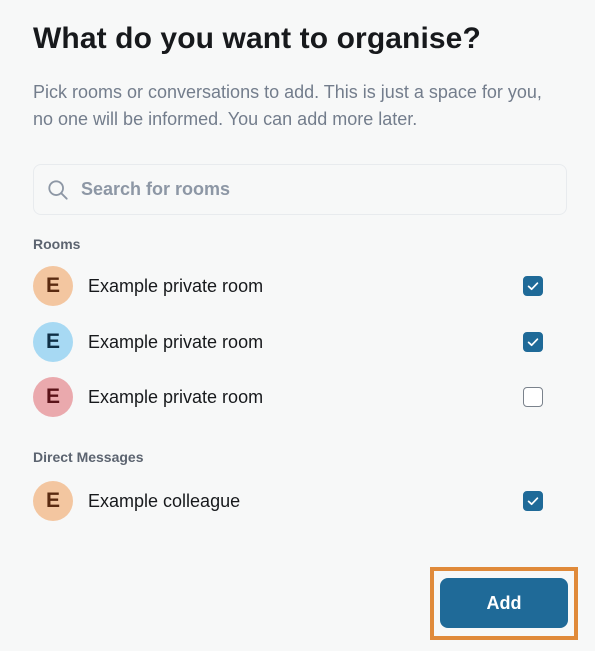 This screenshot has width=595, height=651. What do you see at coordinates (288, 501) in the screenshot?
I see `dm-row: E Example colleague` at bounding box center [288, 501].